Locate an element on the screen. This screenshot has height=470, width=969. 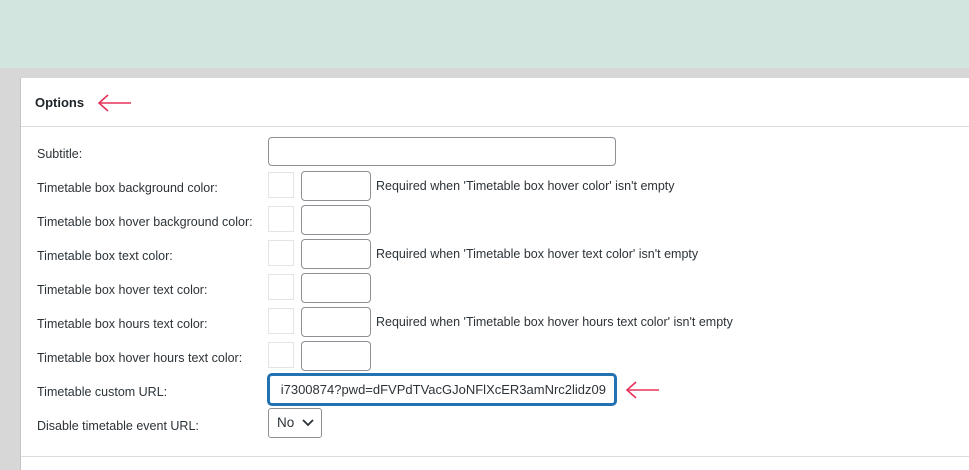
chevron-down-icon is located at coordinates (308, 423).